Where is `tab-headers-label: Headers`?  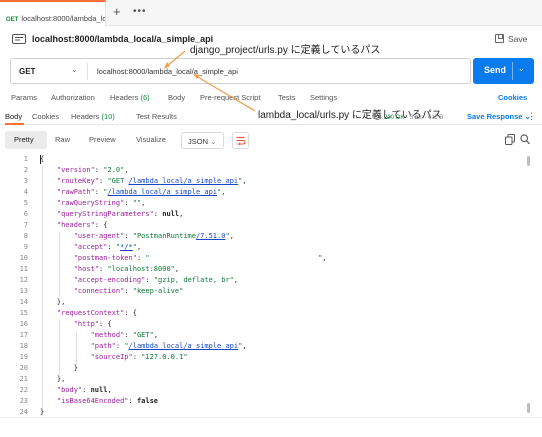 tab-headers-label: Headers is located at coordinates (124, 97).